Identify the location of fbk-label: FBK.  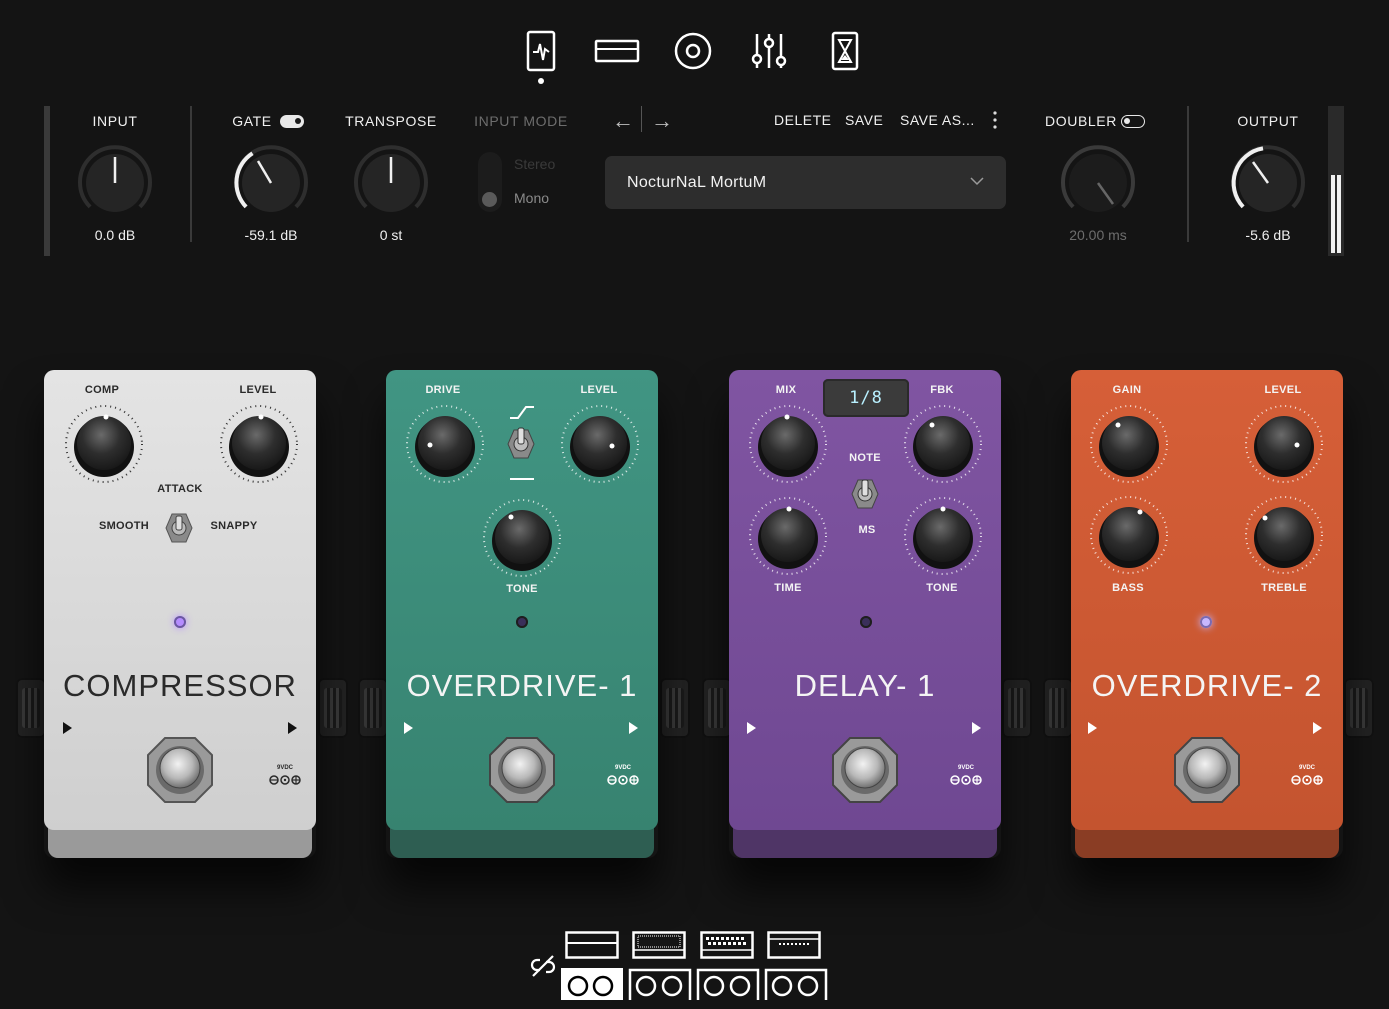
(942, 390).